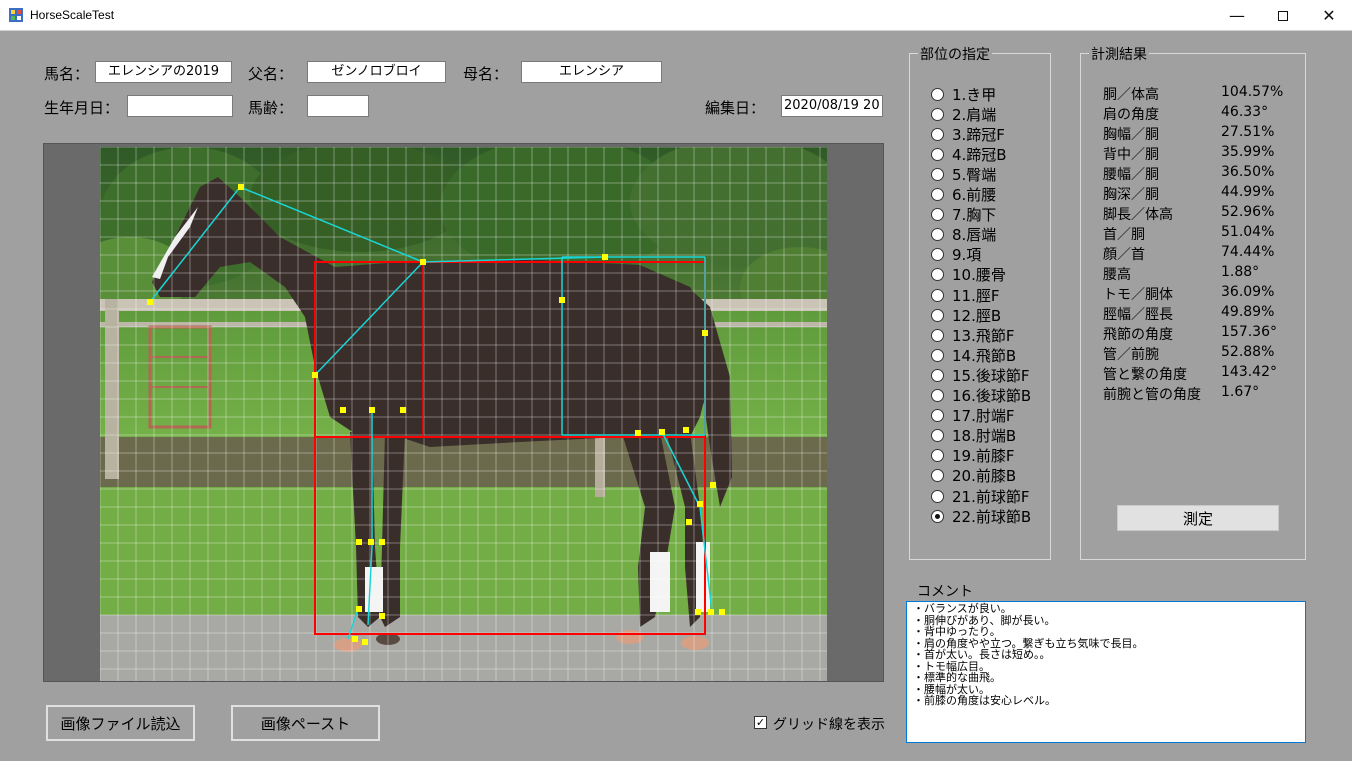  I want to click on part-radio-item: 22.前球節B, so click(981, 516).